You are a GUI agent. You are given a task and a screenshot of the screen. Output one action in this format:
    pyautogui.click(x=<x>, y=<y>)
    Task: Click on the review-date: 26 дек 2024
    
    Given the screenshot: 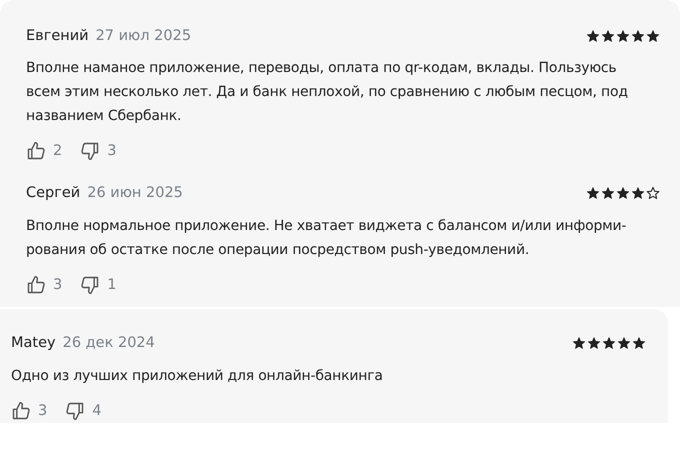 What is the action you would take?
    pyautogui.click(x=108, y=343)
    